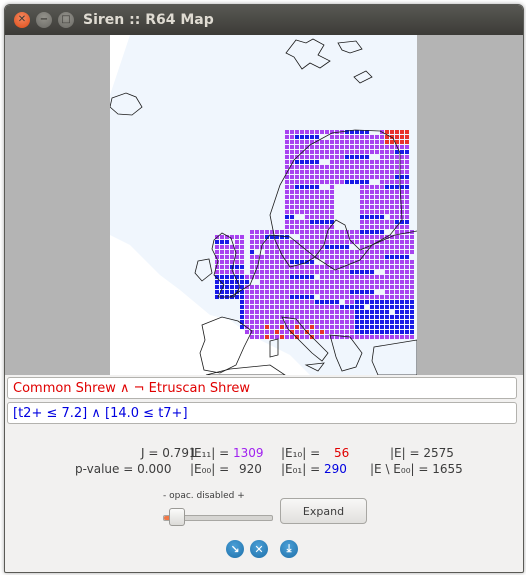  Describe the element at coordinates (235, 549) in the screenshot. I see `arrow-down-right-icon: ↘` at that location.